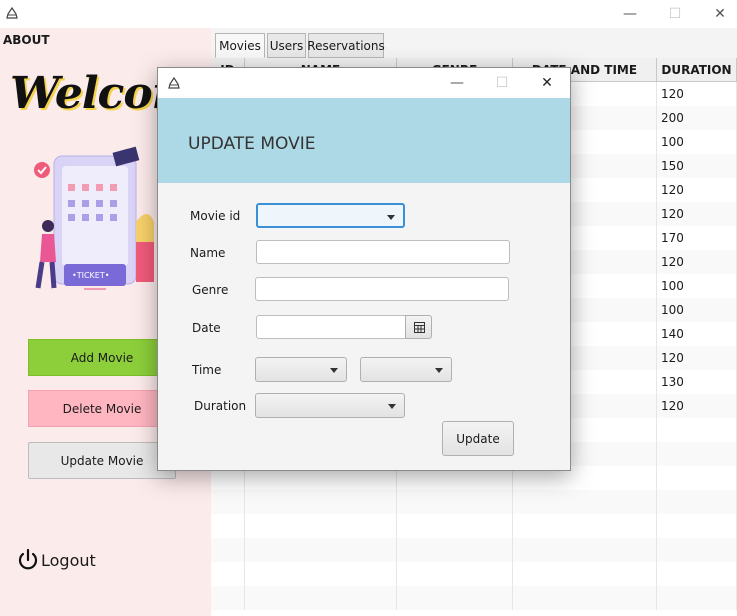  Describe the element at coordinates (364, 140) in the screenshot. I see `dialog-header: UPDATE MOVIE` at that location.